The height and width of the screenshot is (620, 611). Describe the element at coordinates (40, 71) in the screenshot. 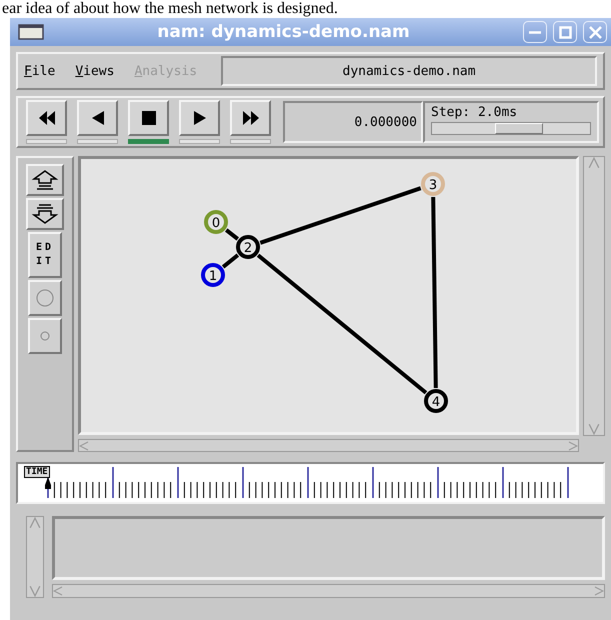

I see `menu-item: File` at that location.